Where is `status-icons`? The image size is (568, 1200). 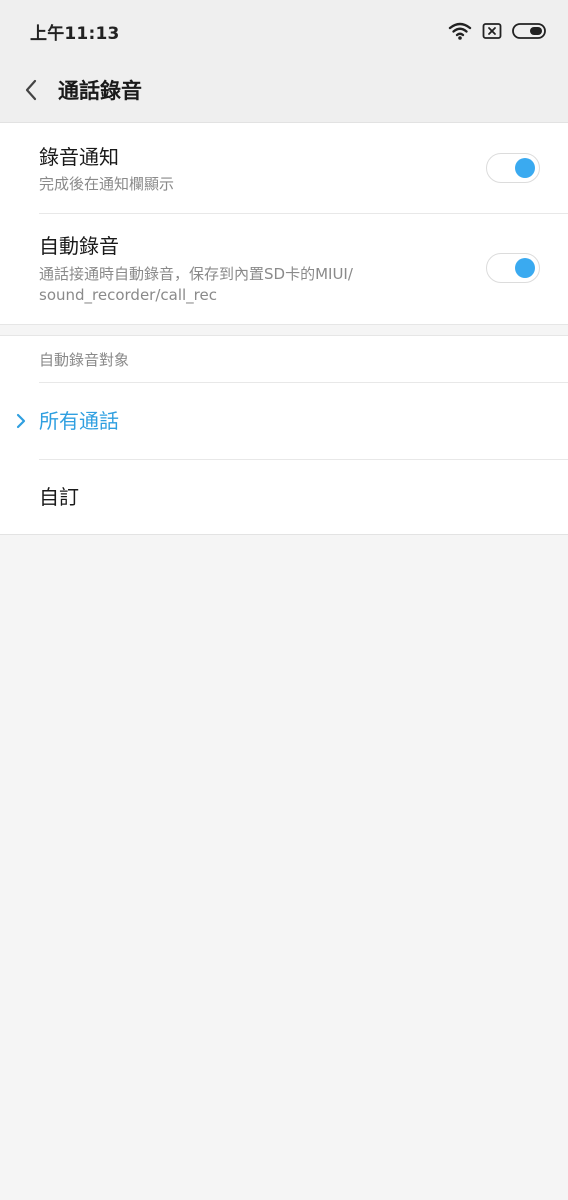 status-icons is located at coordinates (498, 31).